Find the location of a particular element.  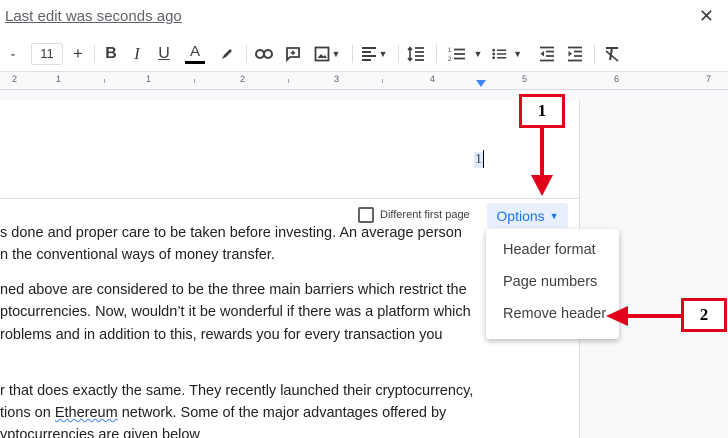

annotation-callout-2: 2 is located at coordinates (704, 315).